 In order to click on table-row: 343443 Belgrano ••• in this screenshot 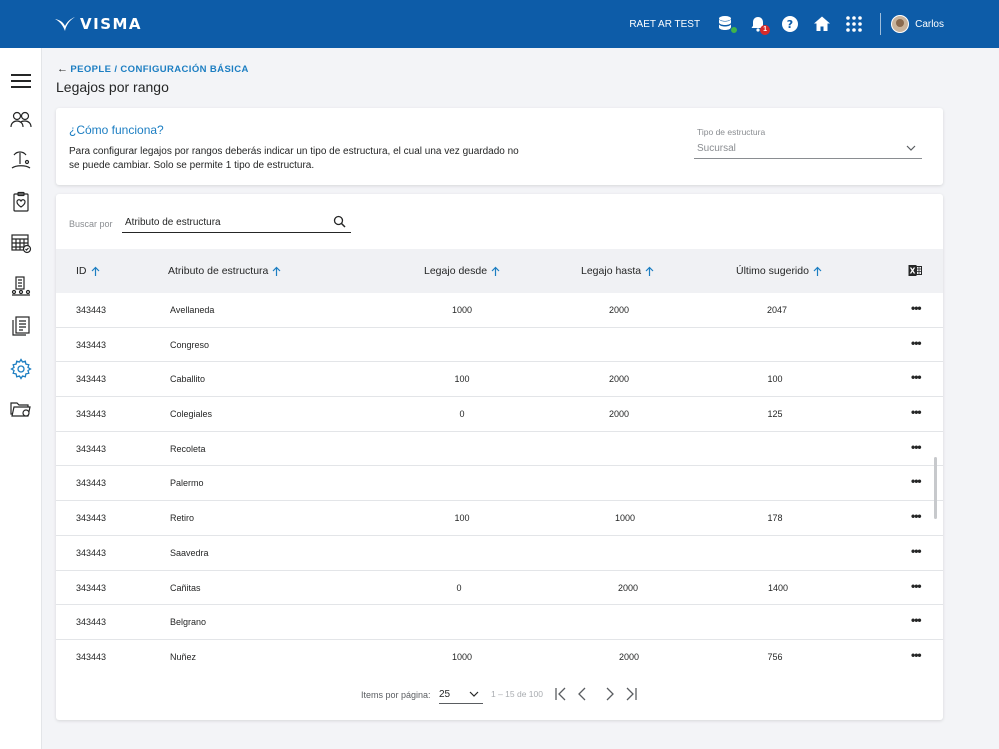, I will do `click(499, 622)`.